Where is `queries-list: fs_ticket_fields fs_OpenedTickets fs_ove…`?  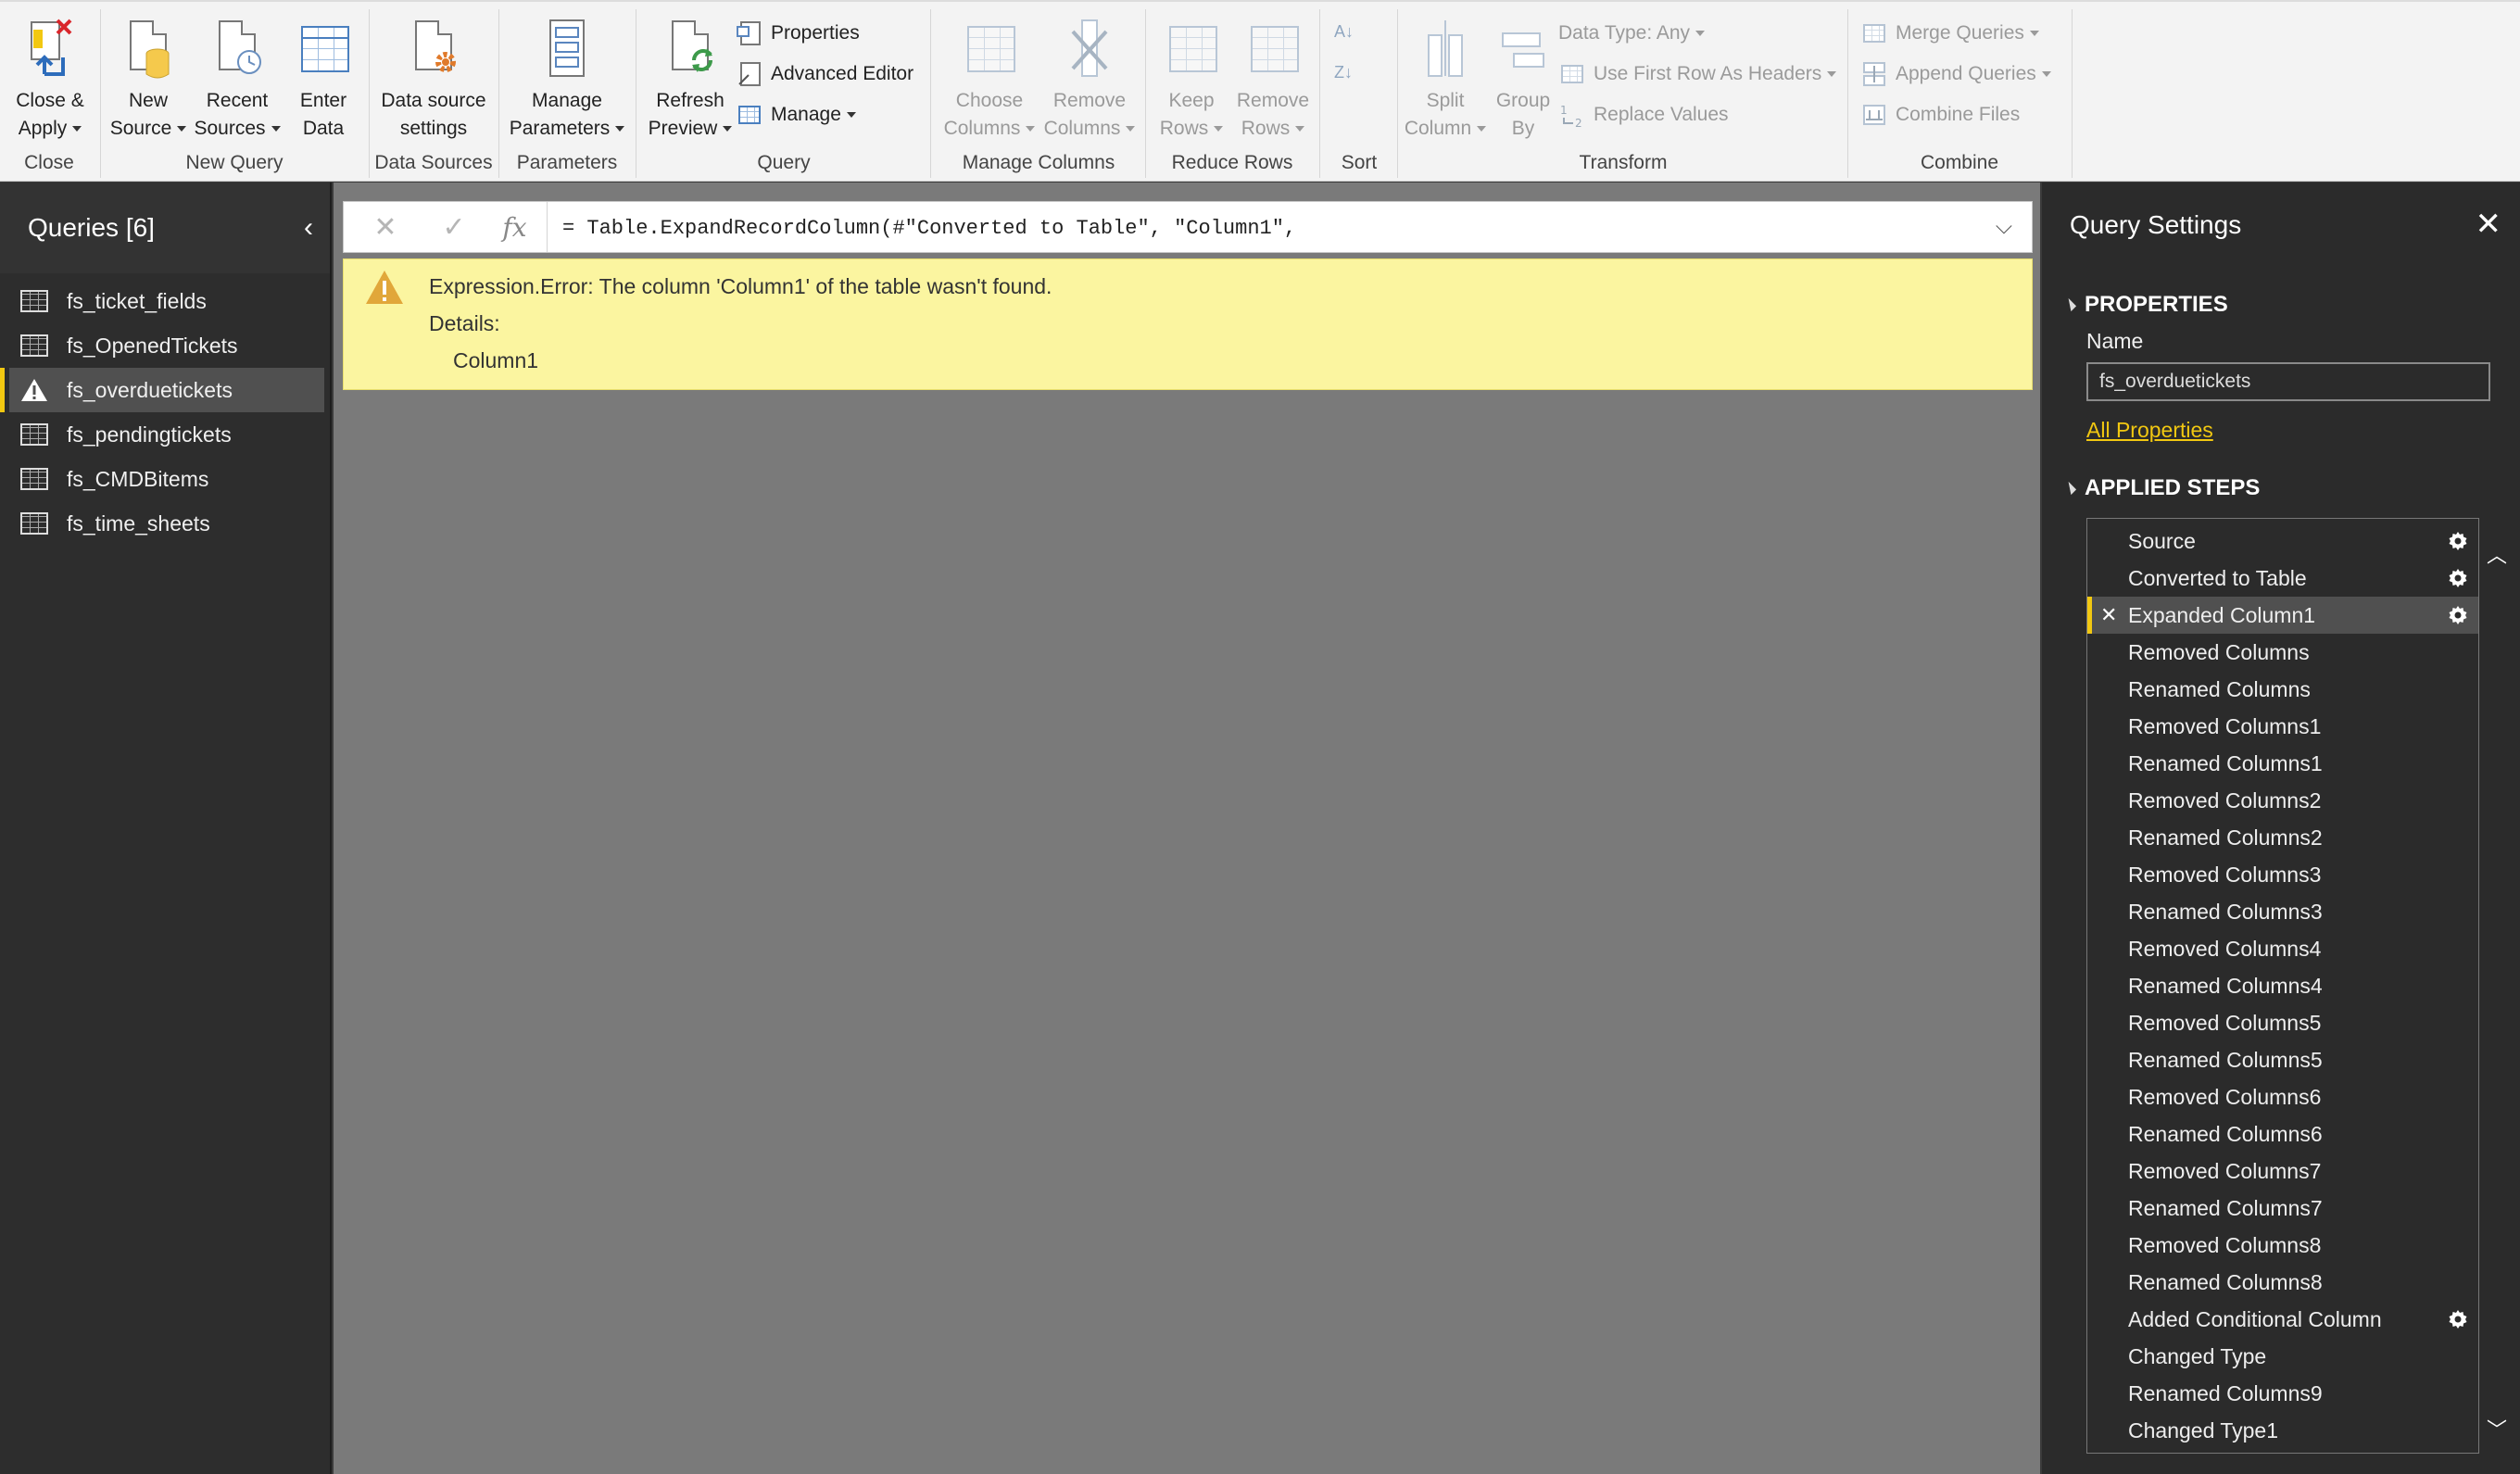
queries-list: fs_ticket_fields fs_OpenedTickets fs_ove… is located at coordinates (165, 412).